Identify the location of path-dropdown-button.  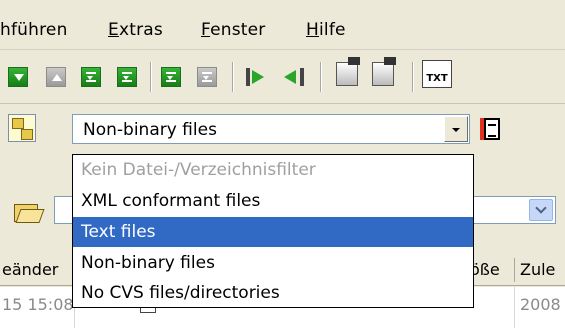
(541, 210).